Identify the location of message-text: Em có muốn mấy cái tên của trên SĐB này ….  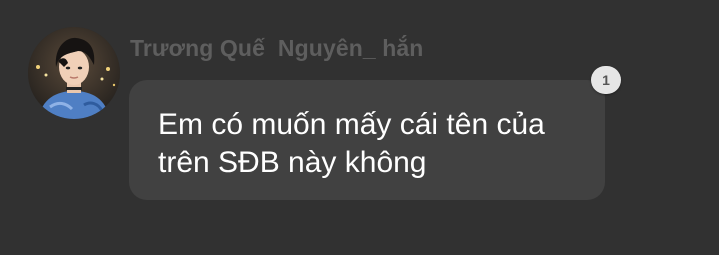
(351, 143).